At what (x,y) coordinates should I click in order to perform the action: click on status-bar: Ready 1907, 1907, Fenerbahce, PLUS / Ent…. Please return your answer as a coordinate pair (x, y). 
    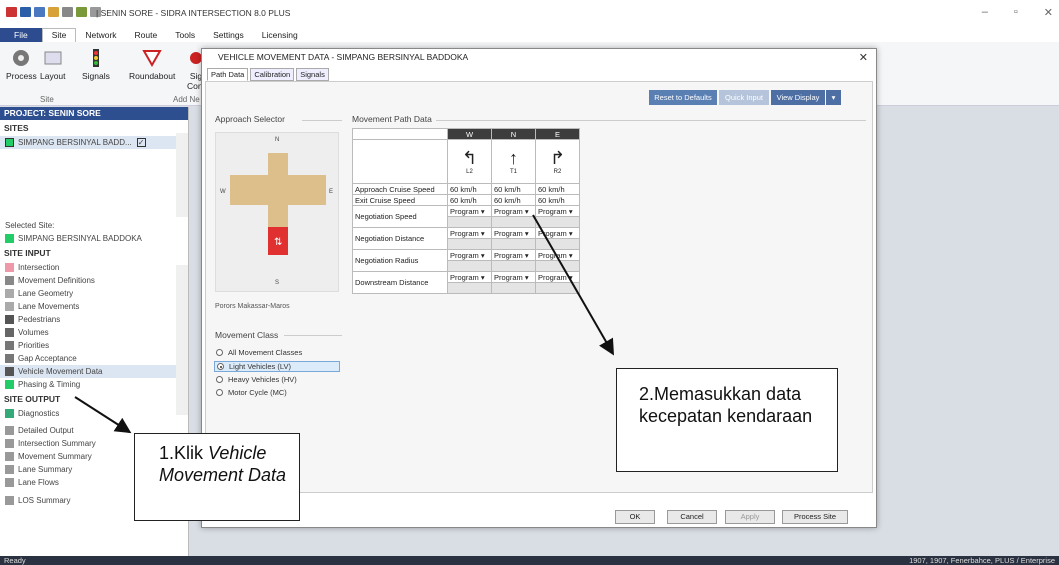
    Looking at the image, I should click on (529, 560).